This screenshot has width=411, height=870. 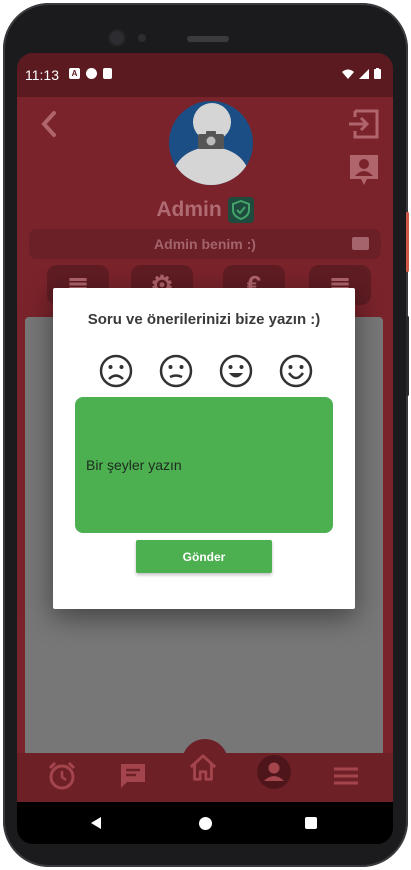 What do you see at coordinates (91, 73) in the screenshot?
I see `notification-circle-icon` at bounding box center [91, 73].